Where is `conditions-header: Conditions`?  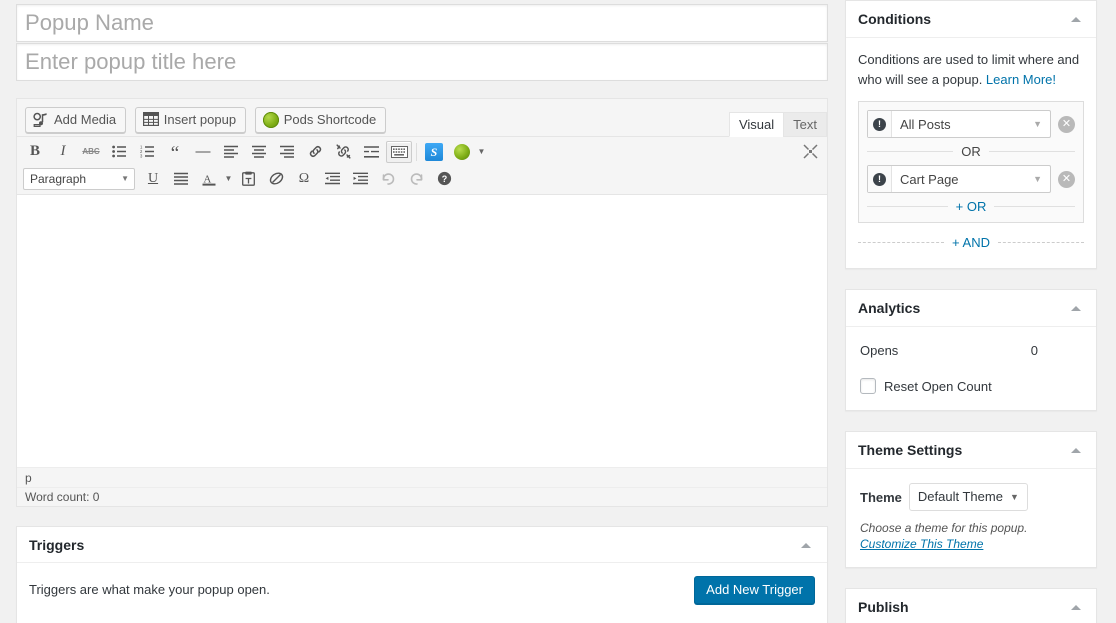
conditions-header: Conditions is located at coordinates (971, 19).